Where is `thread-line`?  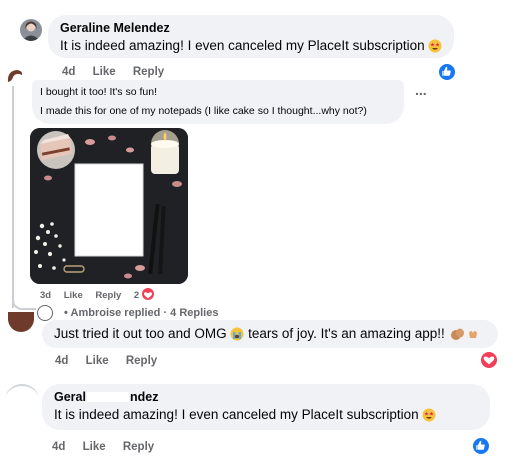
thread-line is located at coordinates (13, 197).